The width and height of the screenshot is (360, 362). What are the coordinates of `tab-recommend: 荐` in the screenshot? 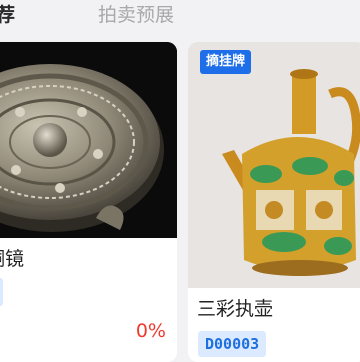 It's located at (7, 15).